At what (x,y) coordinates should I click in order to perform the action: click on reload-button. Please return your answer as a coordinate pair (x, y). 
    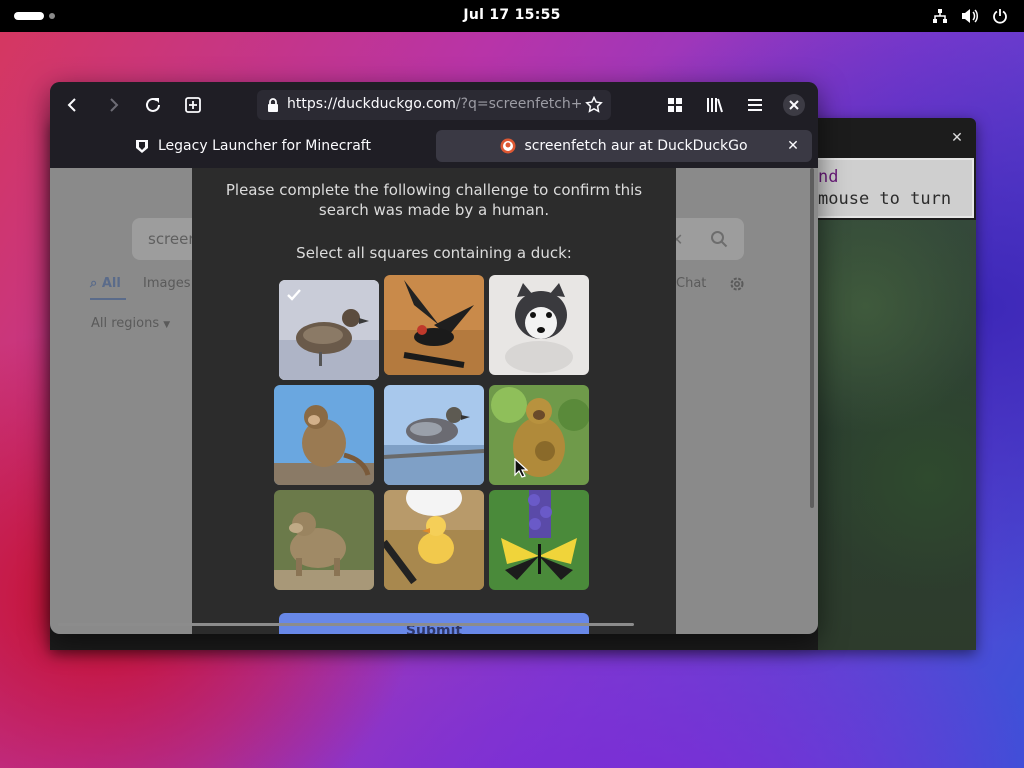
    Looking at the image, I should click on (153, 105).